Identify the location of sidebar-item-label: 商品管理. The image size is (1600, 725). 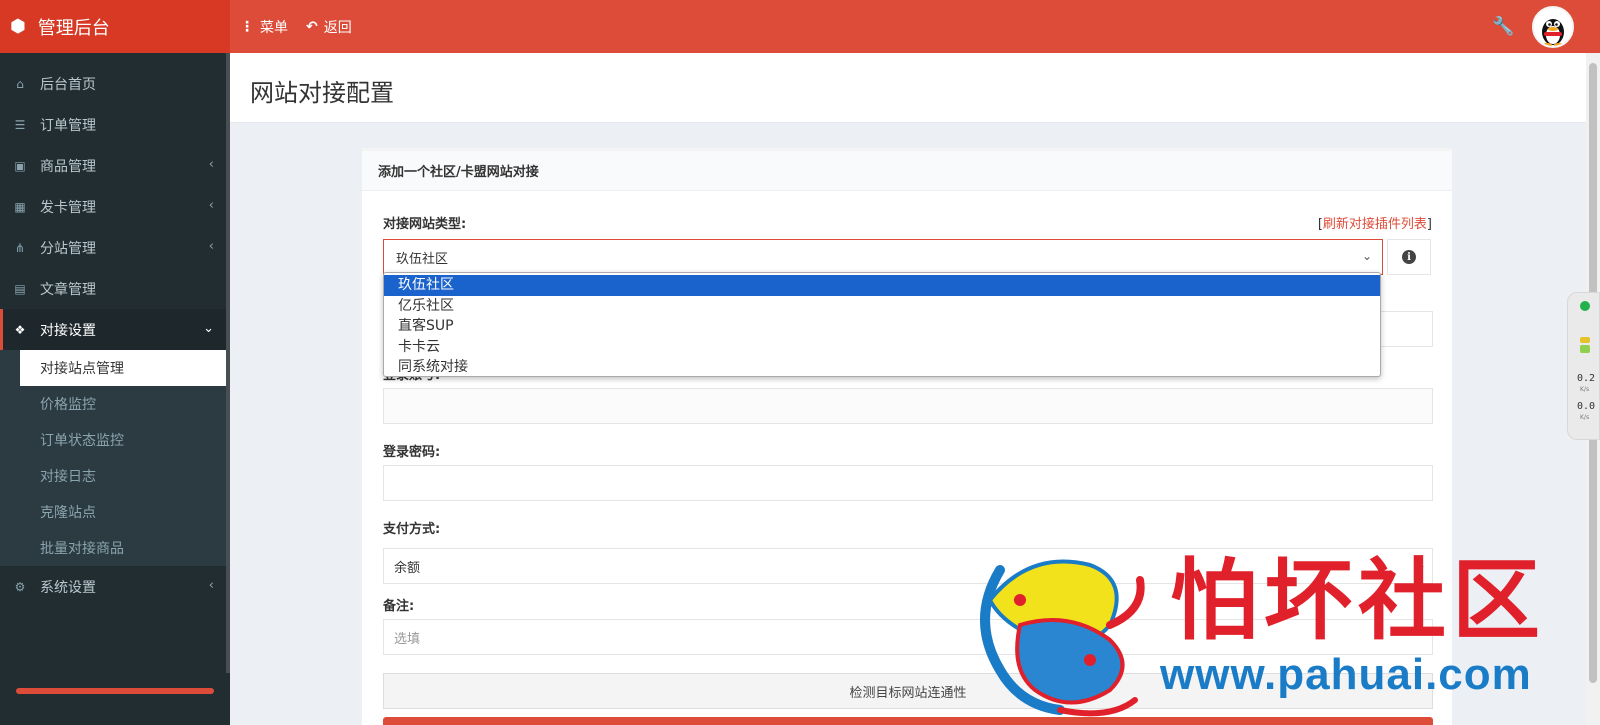
(68, 166).